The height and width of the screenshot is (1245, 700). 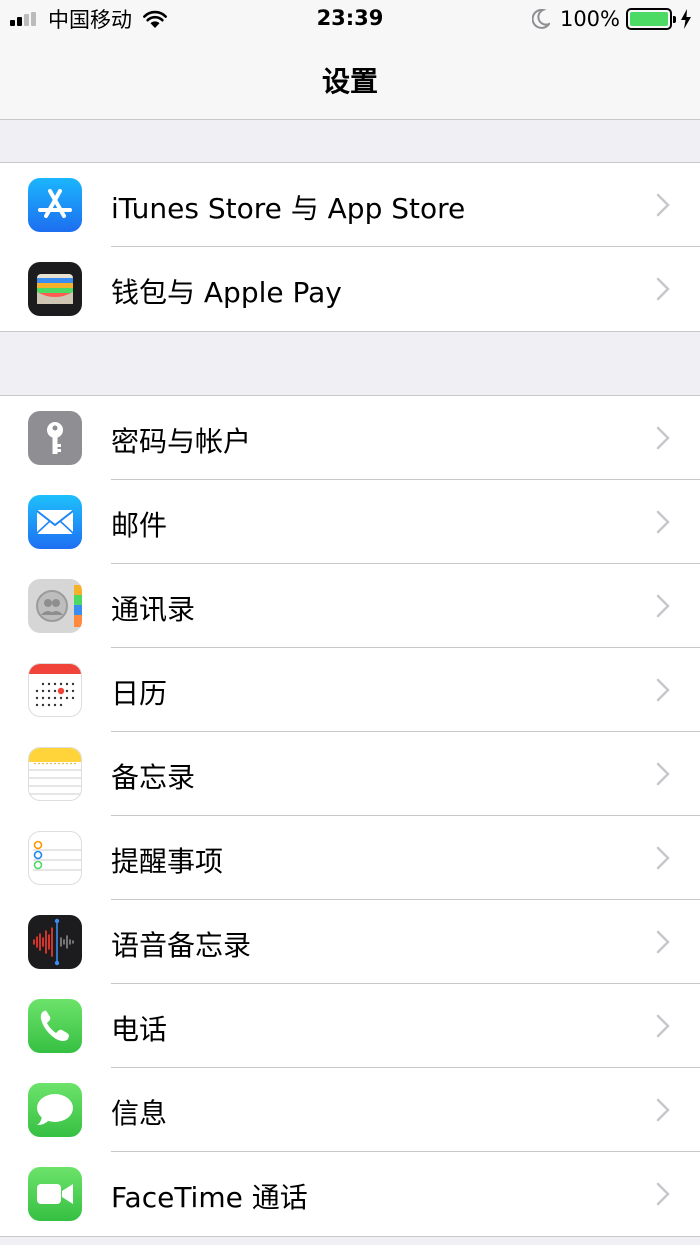 What do you see at coordinates (55, 1110) in the screenshot?
I see `messages-icon` at bounding box center [55, 1110].